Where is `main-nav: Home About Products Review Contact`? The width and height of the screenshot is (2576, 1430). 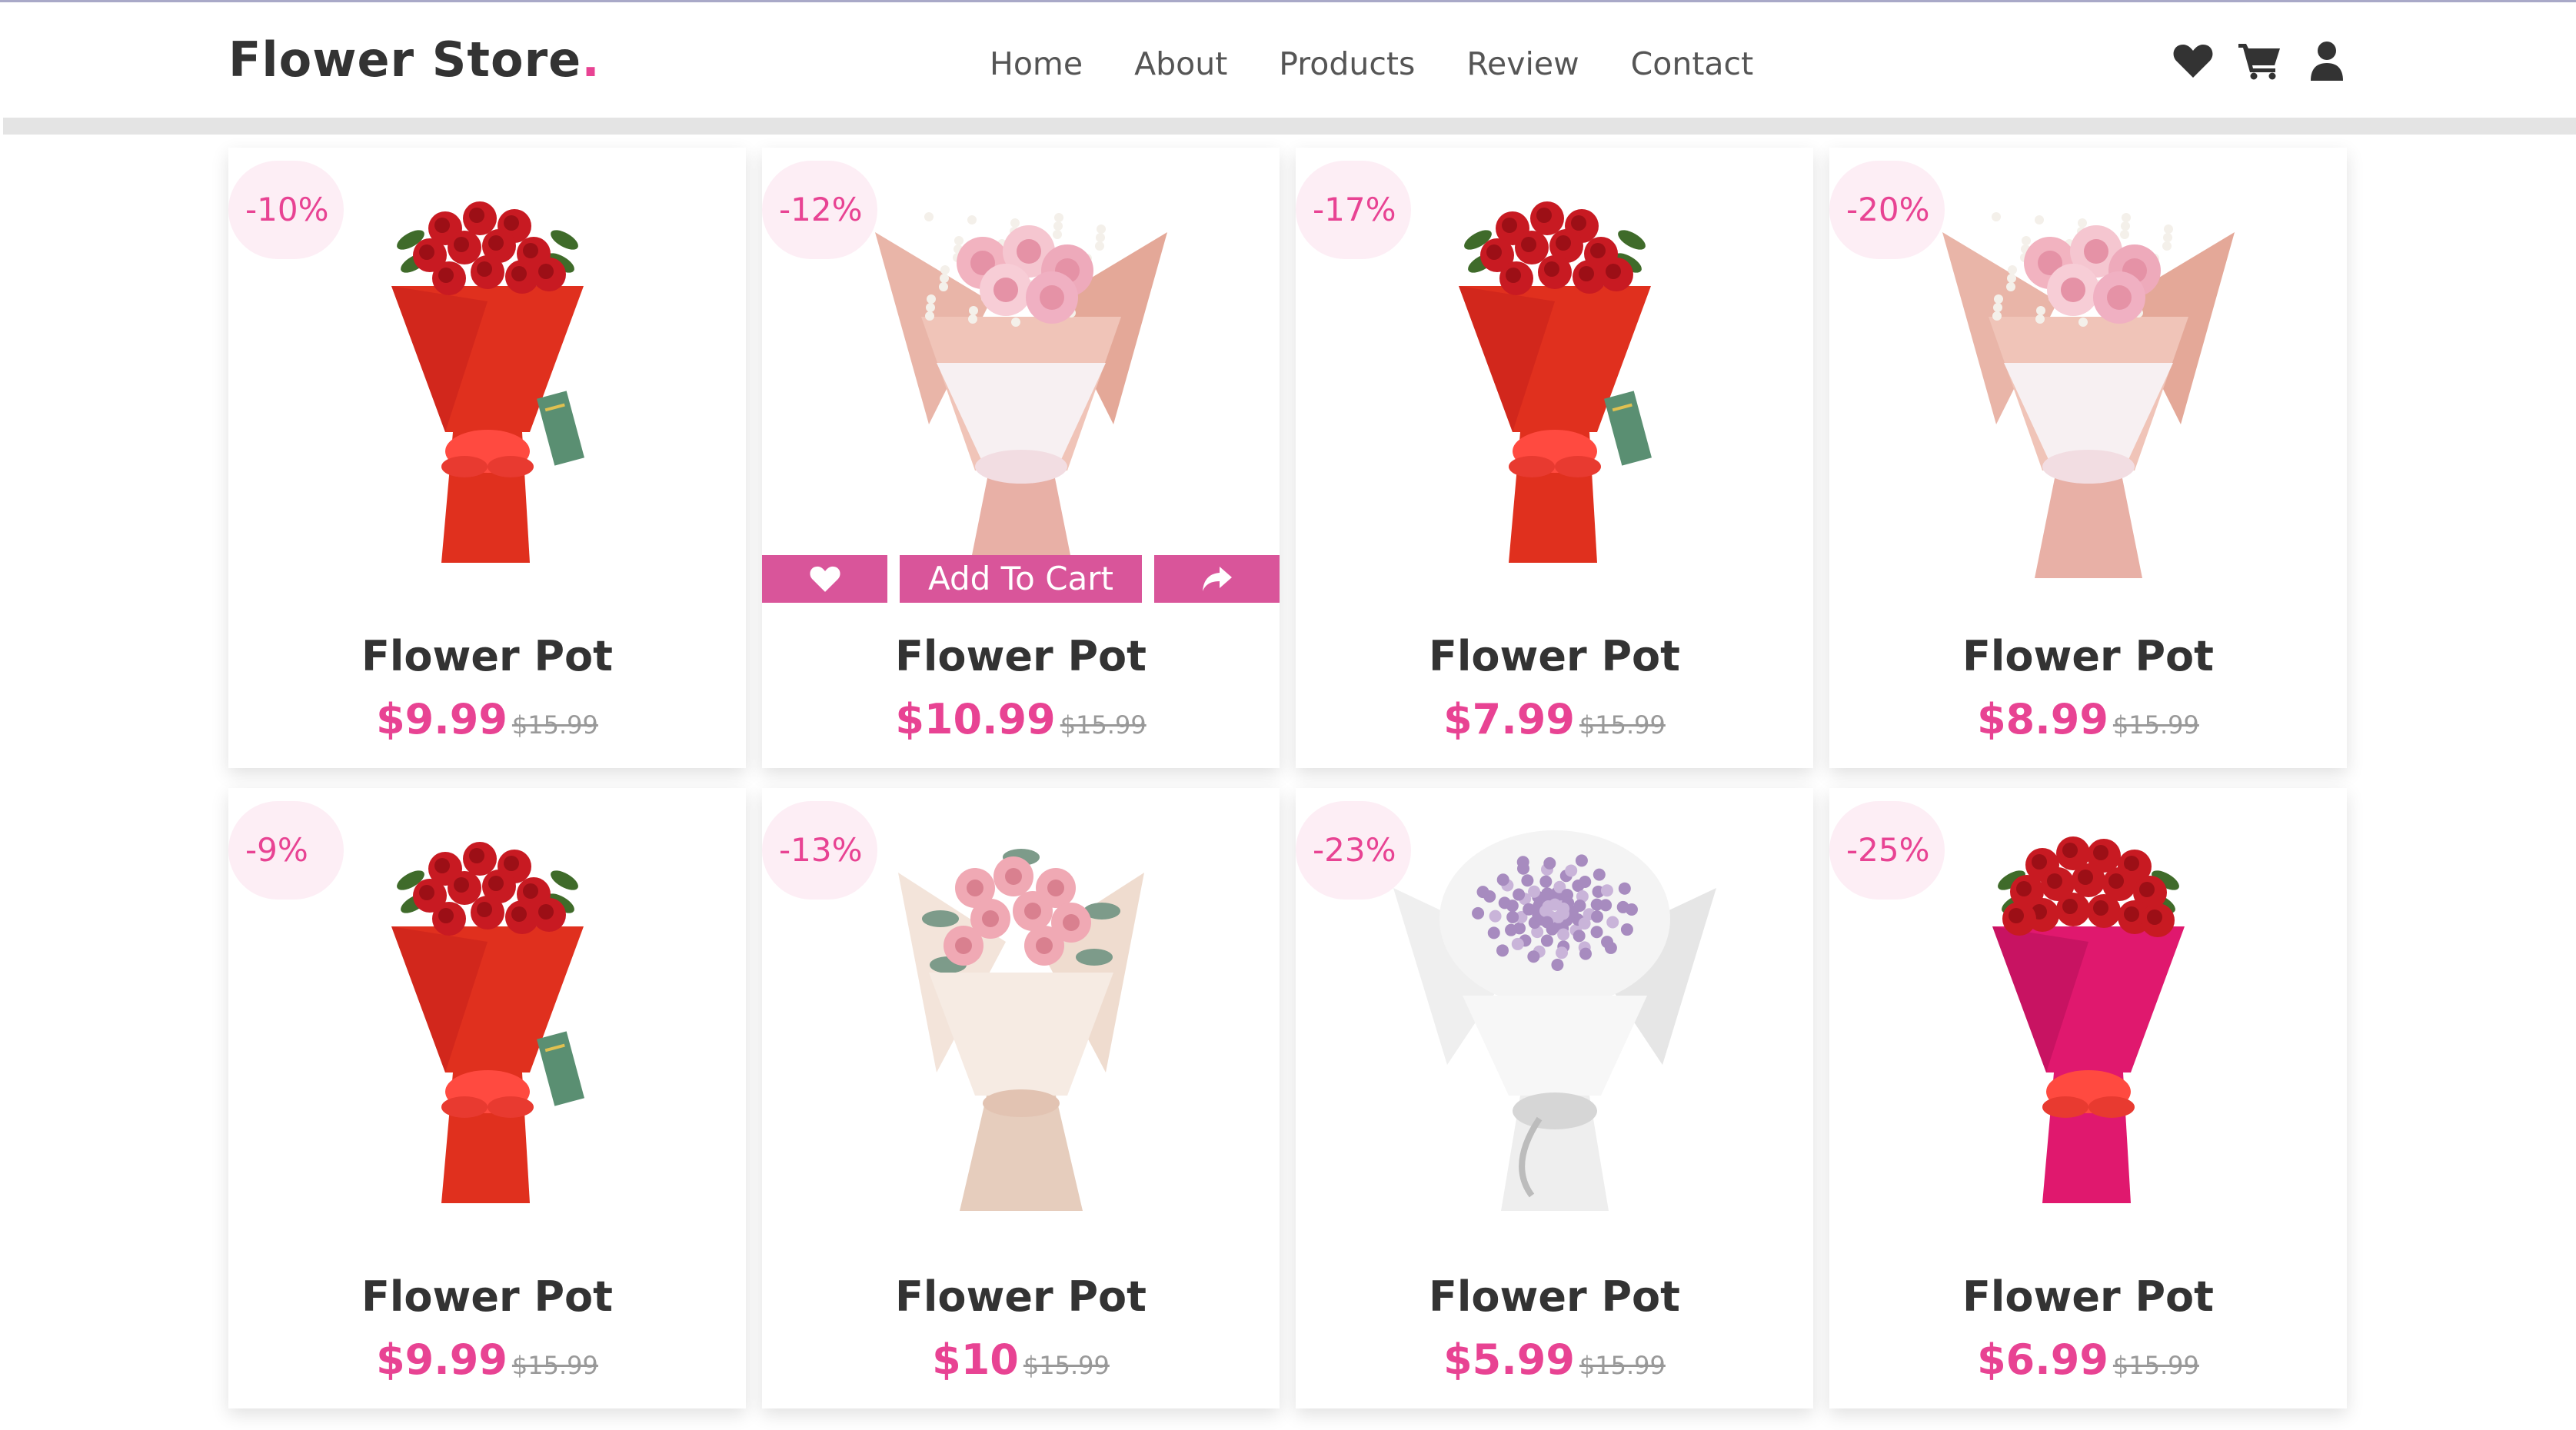
main-nav: Home About Products Review Contact is located at coordinates (1397, 64).